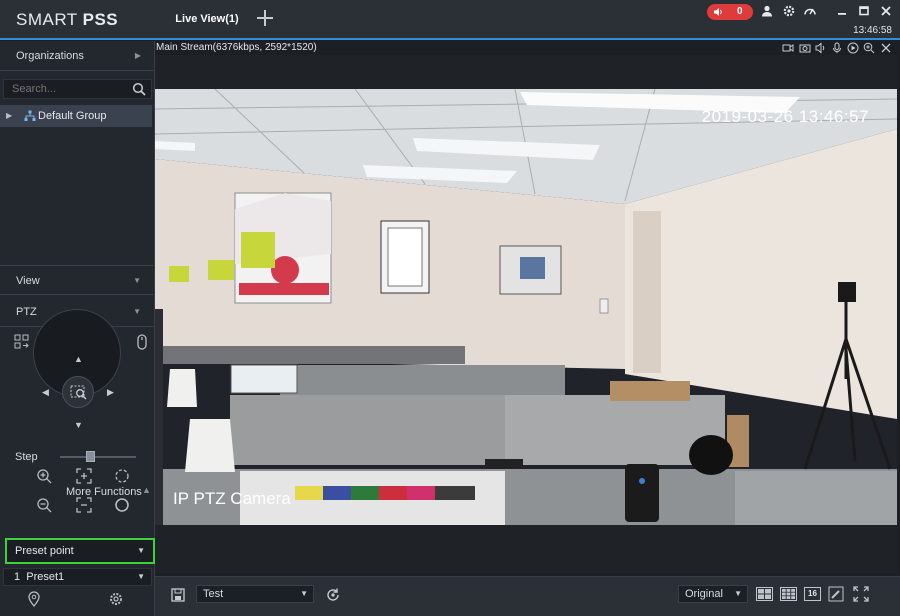  I want to click on expand-icon: ▶, so click(9, 116).